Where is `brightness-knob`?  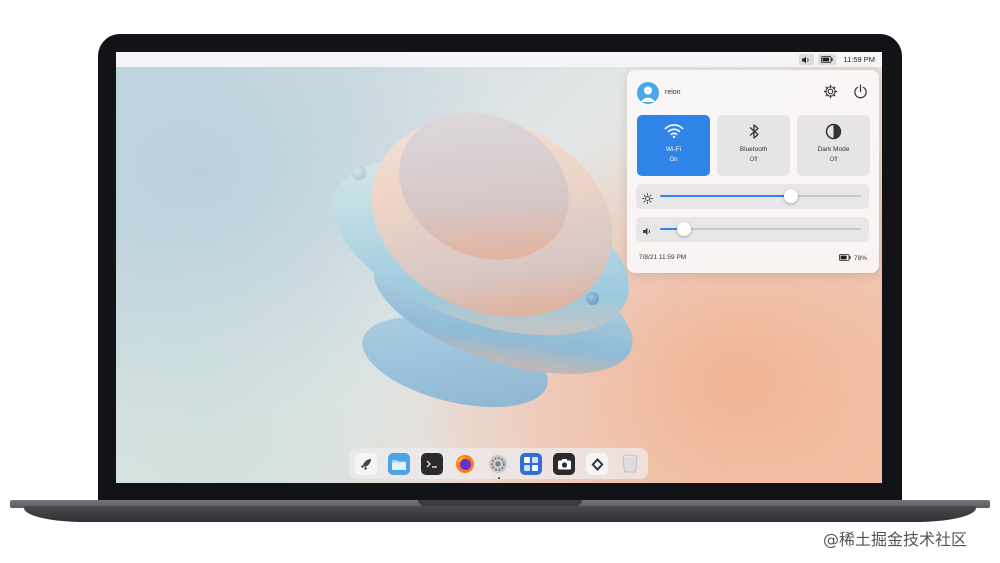
brightness-knob is located at coordinates (790, 196).